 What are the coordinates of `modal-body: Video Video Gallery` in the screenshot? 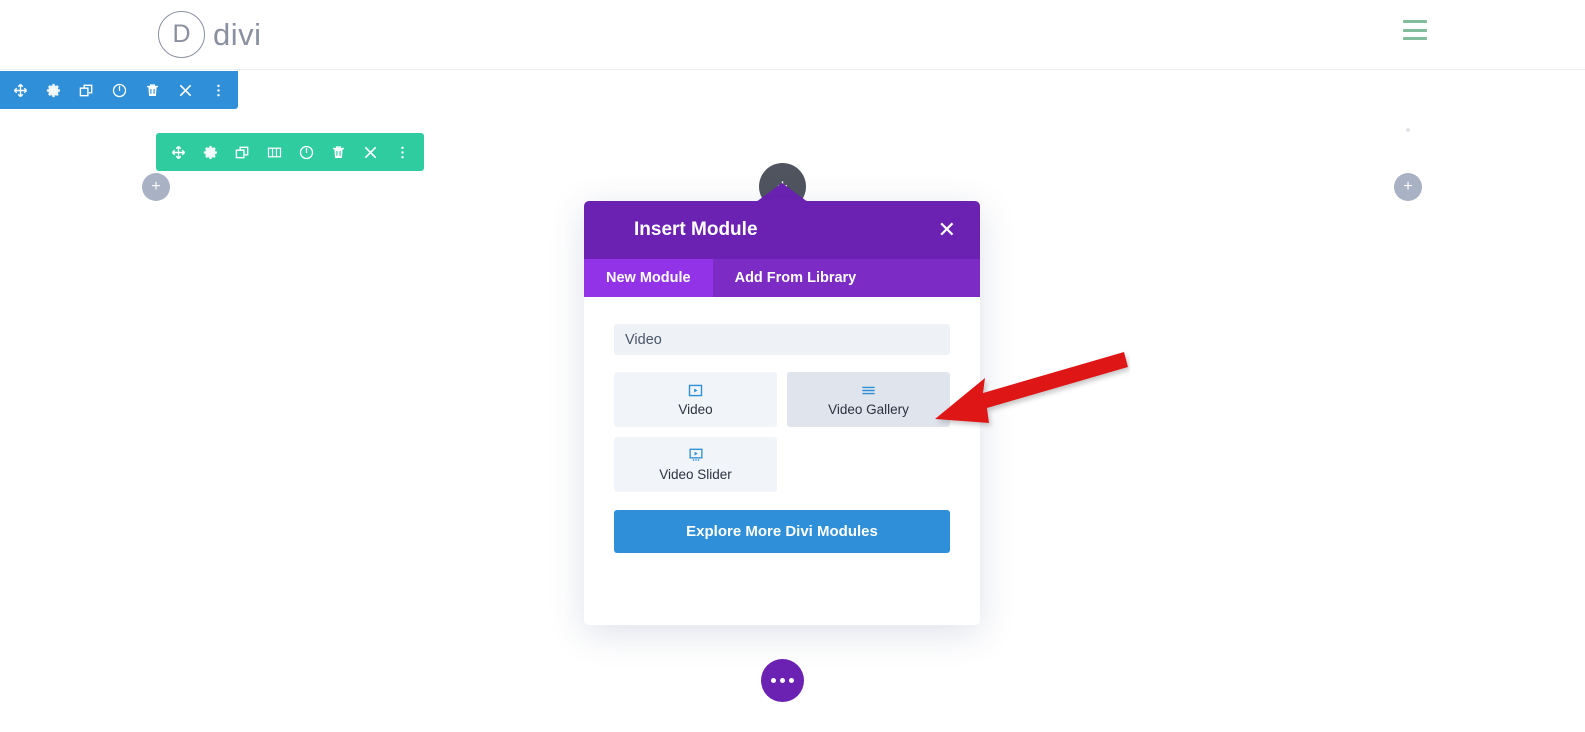 It's located at (782, 461).